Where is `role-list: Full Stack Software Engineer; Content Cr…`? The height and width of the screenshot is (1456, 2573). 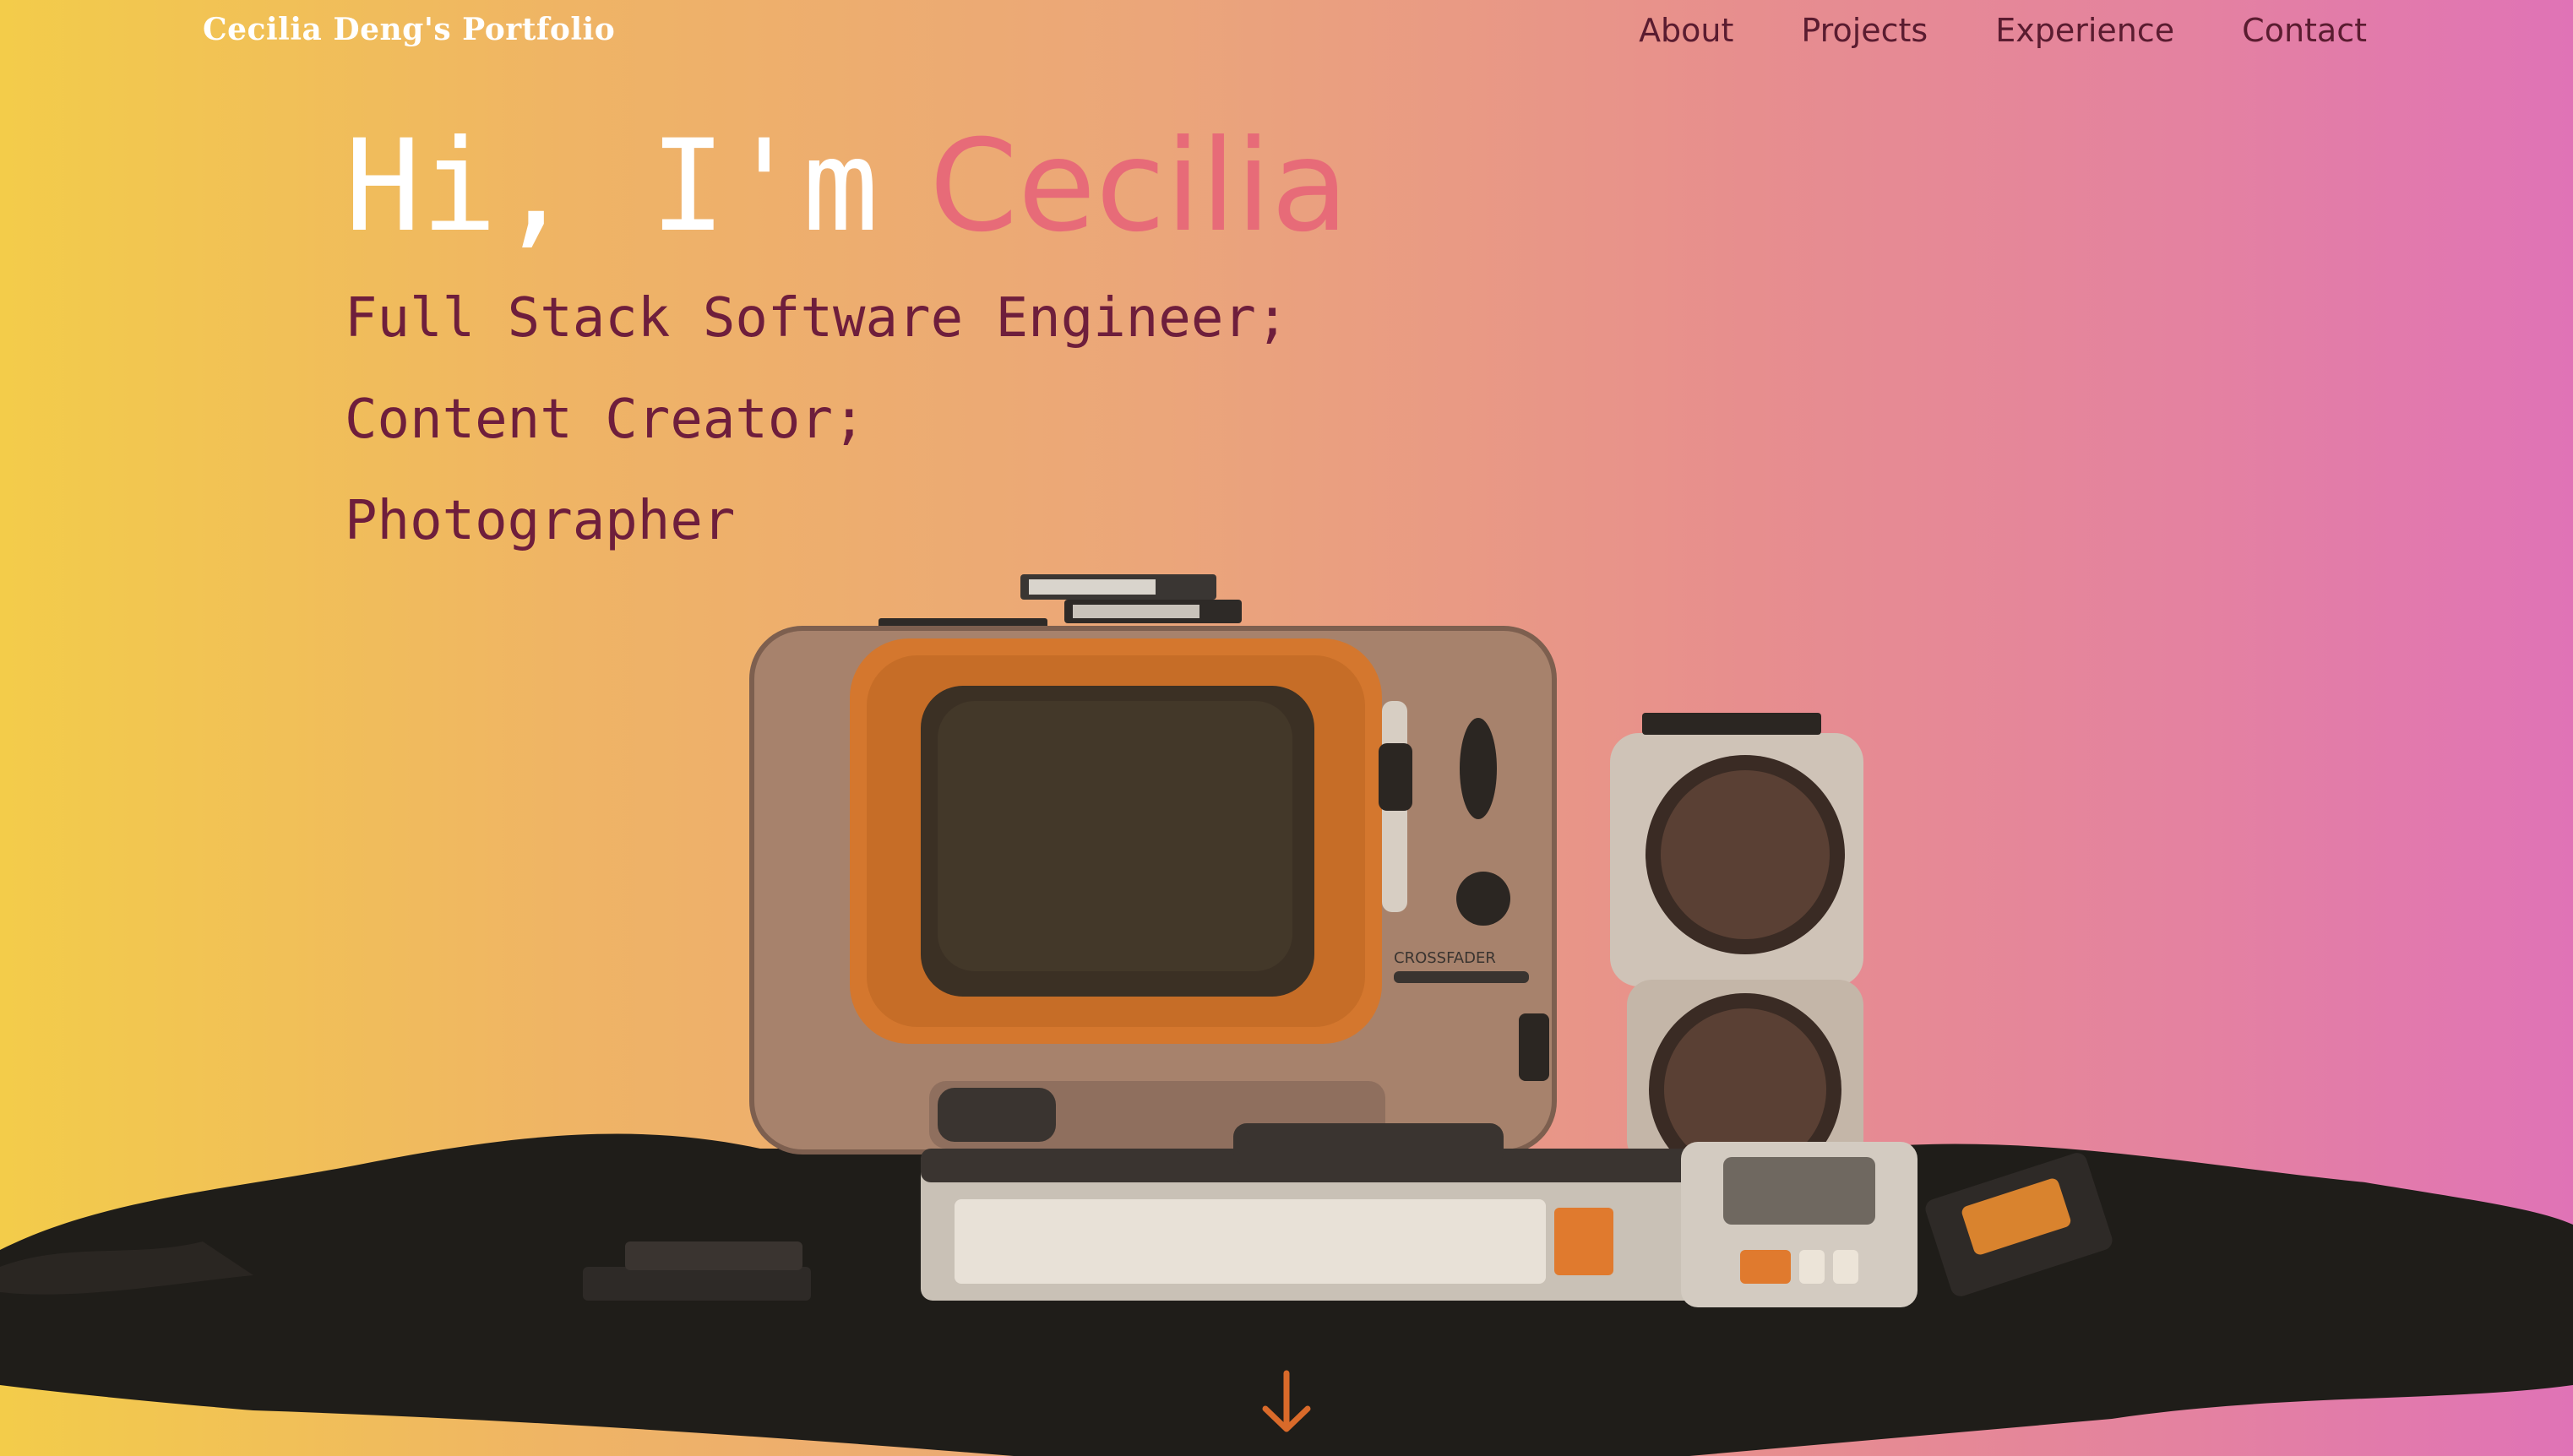
role-list: Full Stack Software Engineer; Content Cr… is located at coordinates (847, 420).